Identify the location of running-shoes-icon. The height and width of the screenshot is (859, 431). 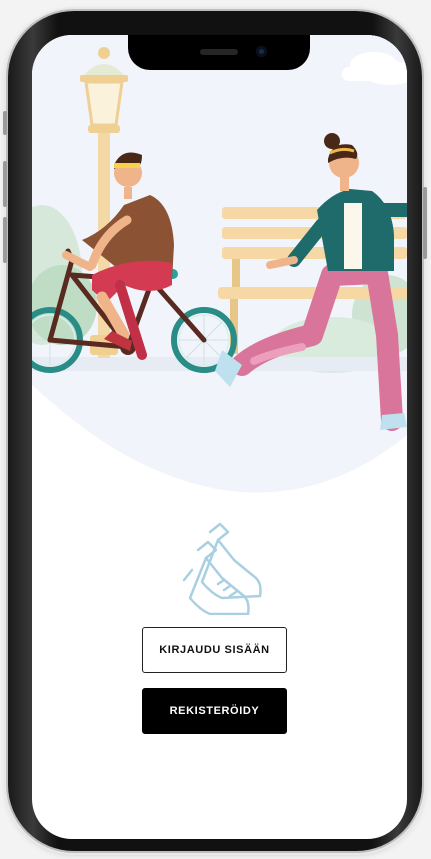
(222, 568).